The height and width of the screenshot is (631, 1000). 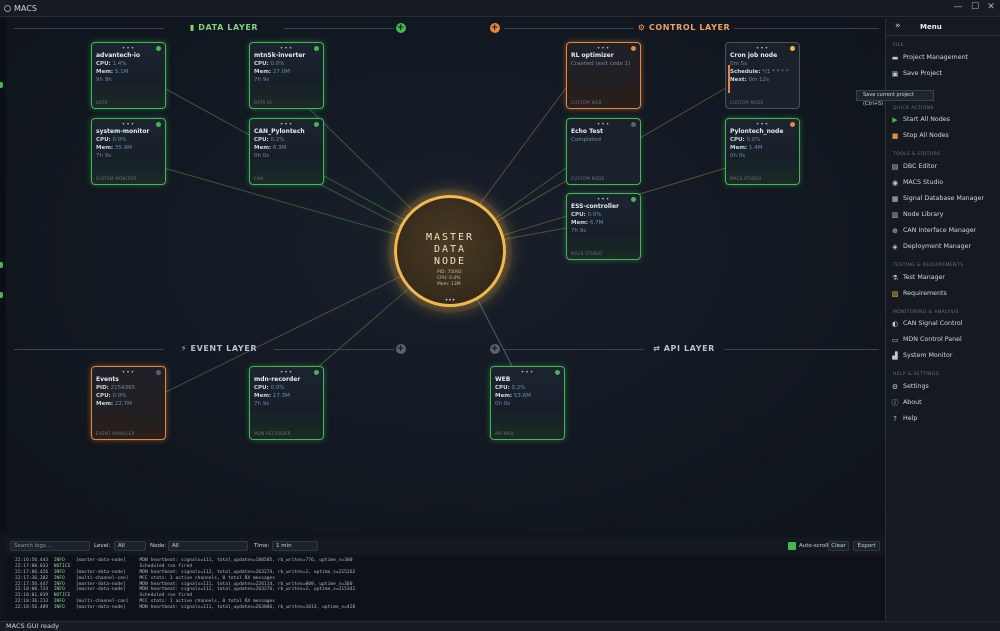 What do you see at coordinates (866, 546) in the screenshot?
I see `export-button: Export` at bounding box center [866, 546].